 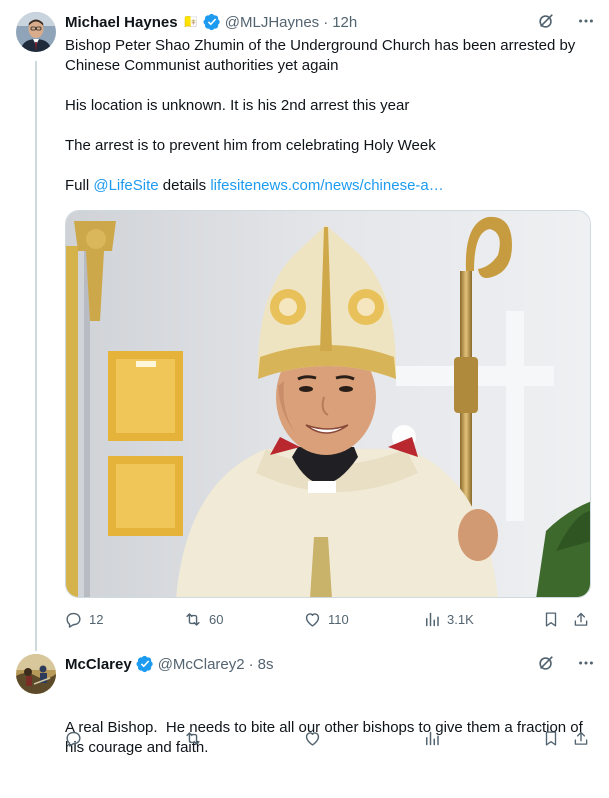 What do you see at coordinates (96, 619) in the screenshot?
I see `reply-count: 12` at bounding box center [96, 619].